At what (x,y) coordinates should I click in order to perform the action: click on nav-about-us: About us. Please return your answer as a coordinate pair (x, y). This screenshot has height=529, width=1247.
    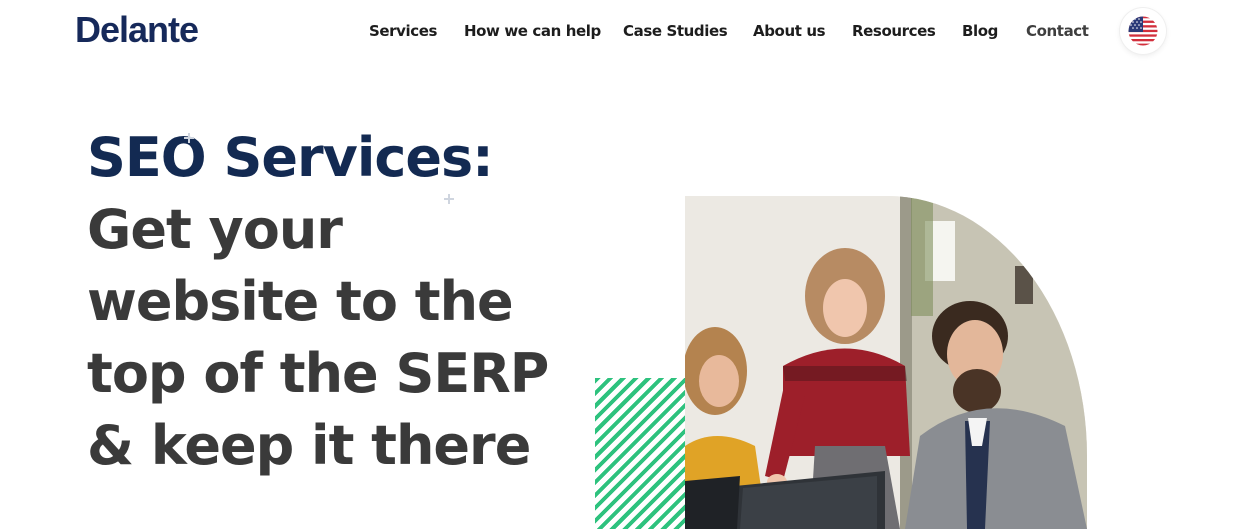
    Looking at the image, I should click on (789, 31).